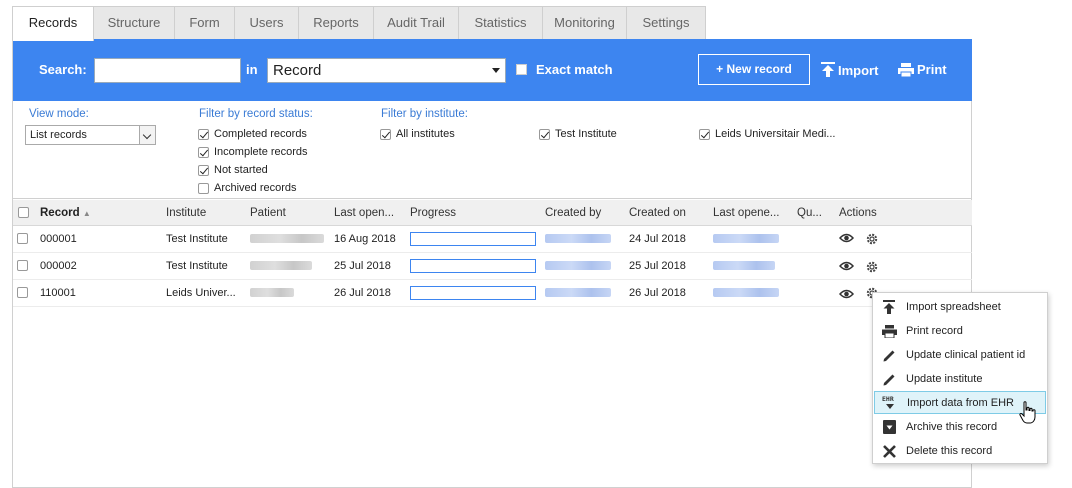 This screenshot has height=488, width=1072. What do you see at coordinates (754, 69) in the screenshot?
I see `new-record-button: + New record` at bounding box center [754, 69].